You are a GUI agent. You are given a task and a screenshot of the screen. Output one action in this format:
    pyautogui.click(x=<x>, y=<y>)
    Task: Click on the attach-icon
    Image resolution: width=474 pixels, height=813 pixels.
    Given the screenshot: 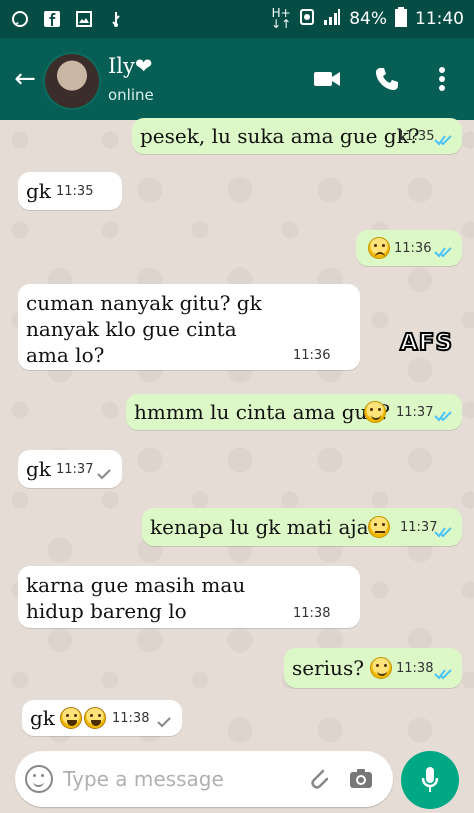 What is the action you would take?
    pyautogui.click(x=319, y=779)
    